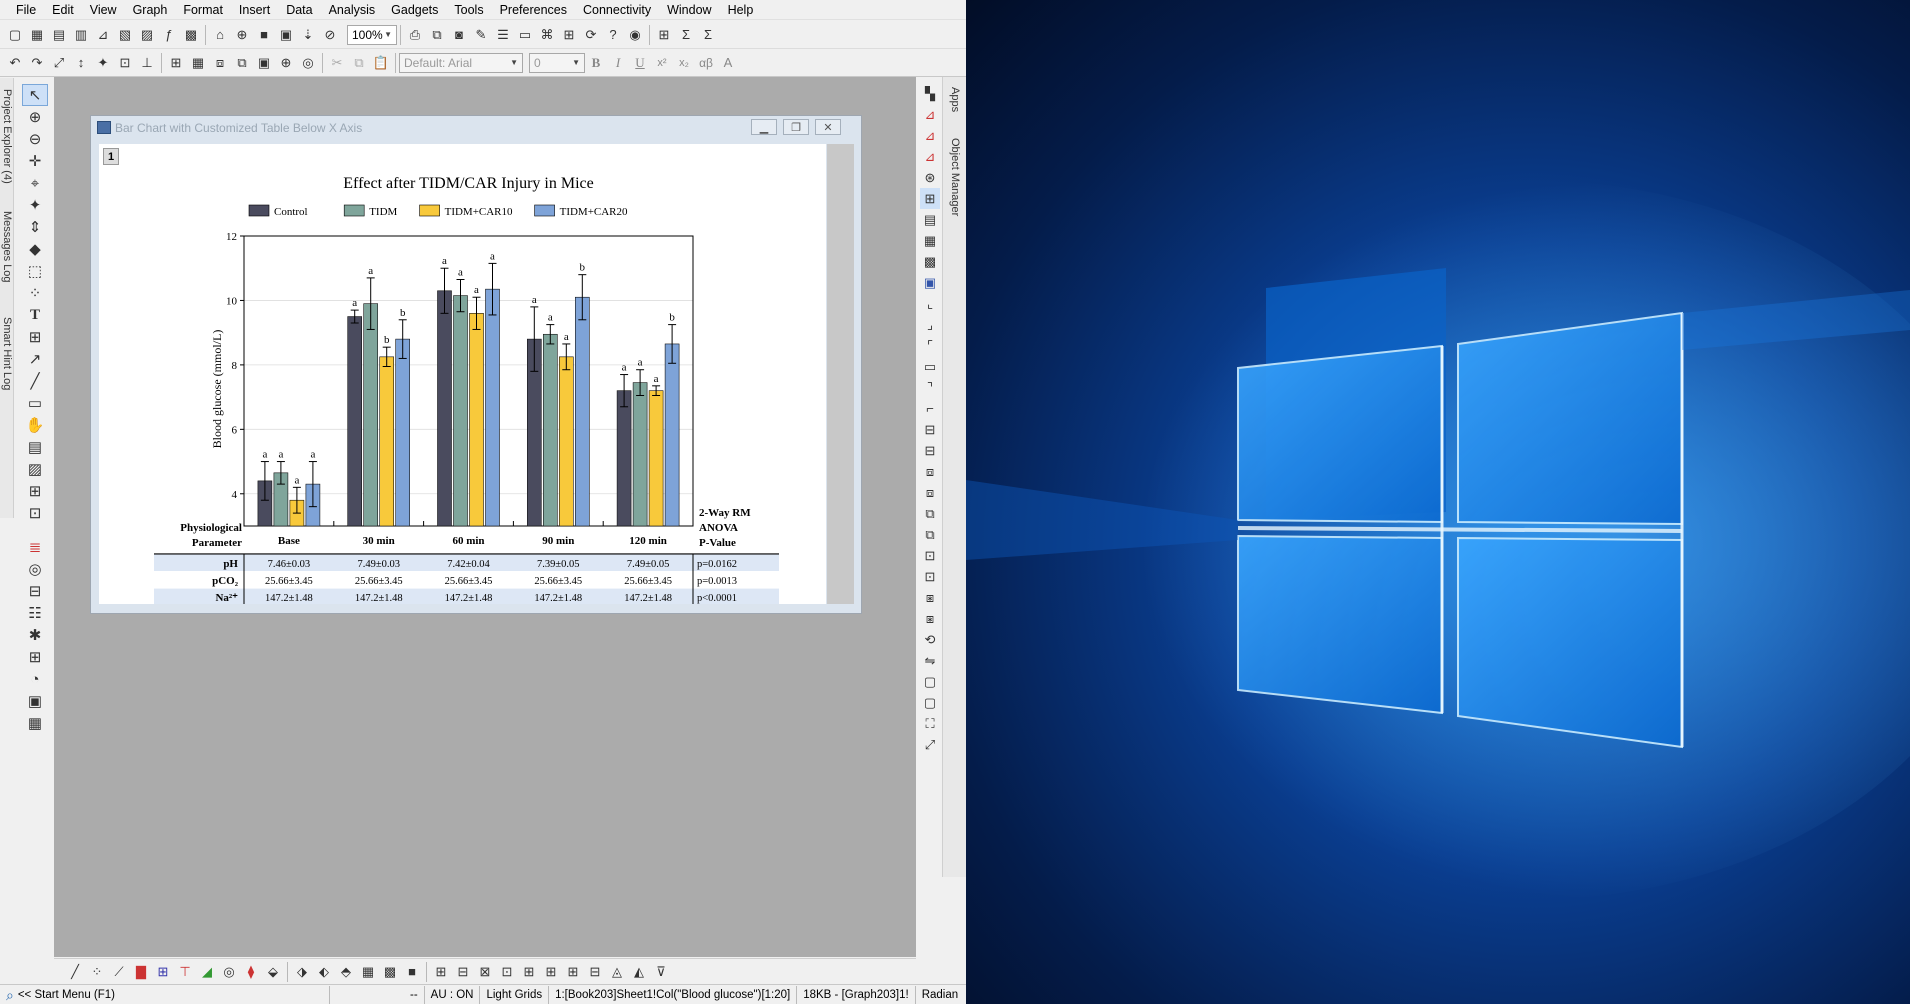 This screenshot has height=1004, width=1910. I want to click on new-layout-icon: ▨, so click(147, 35).